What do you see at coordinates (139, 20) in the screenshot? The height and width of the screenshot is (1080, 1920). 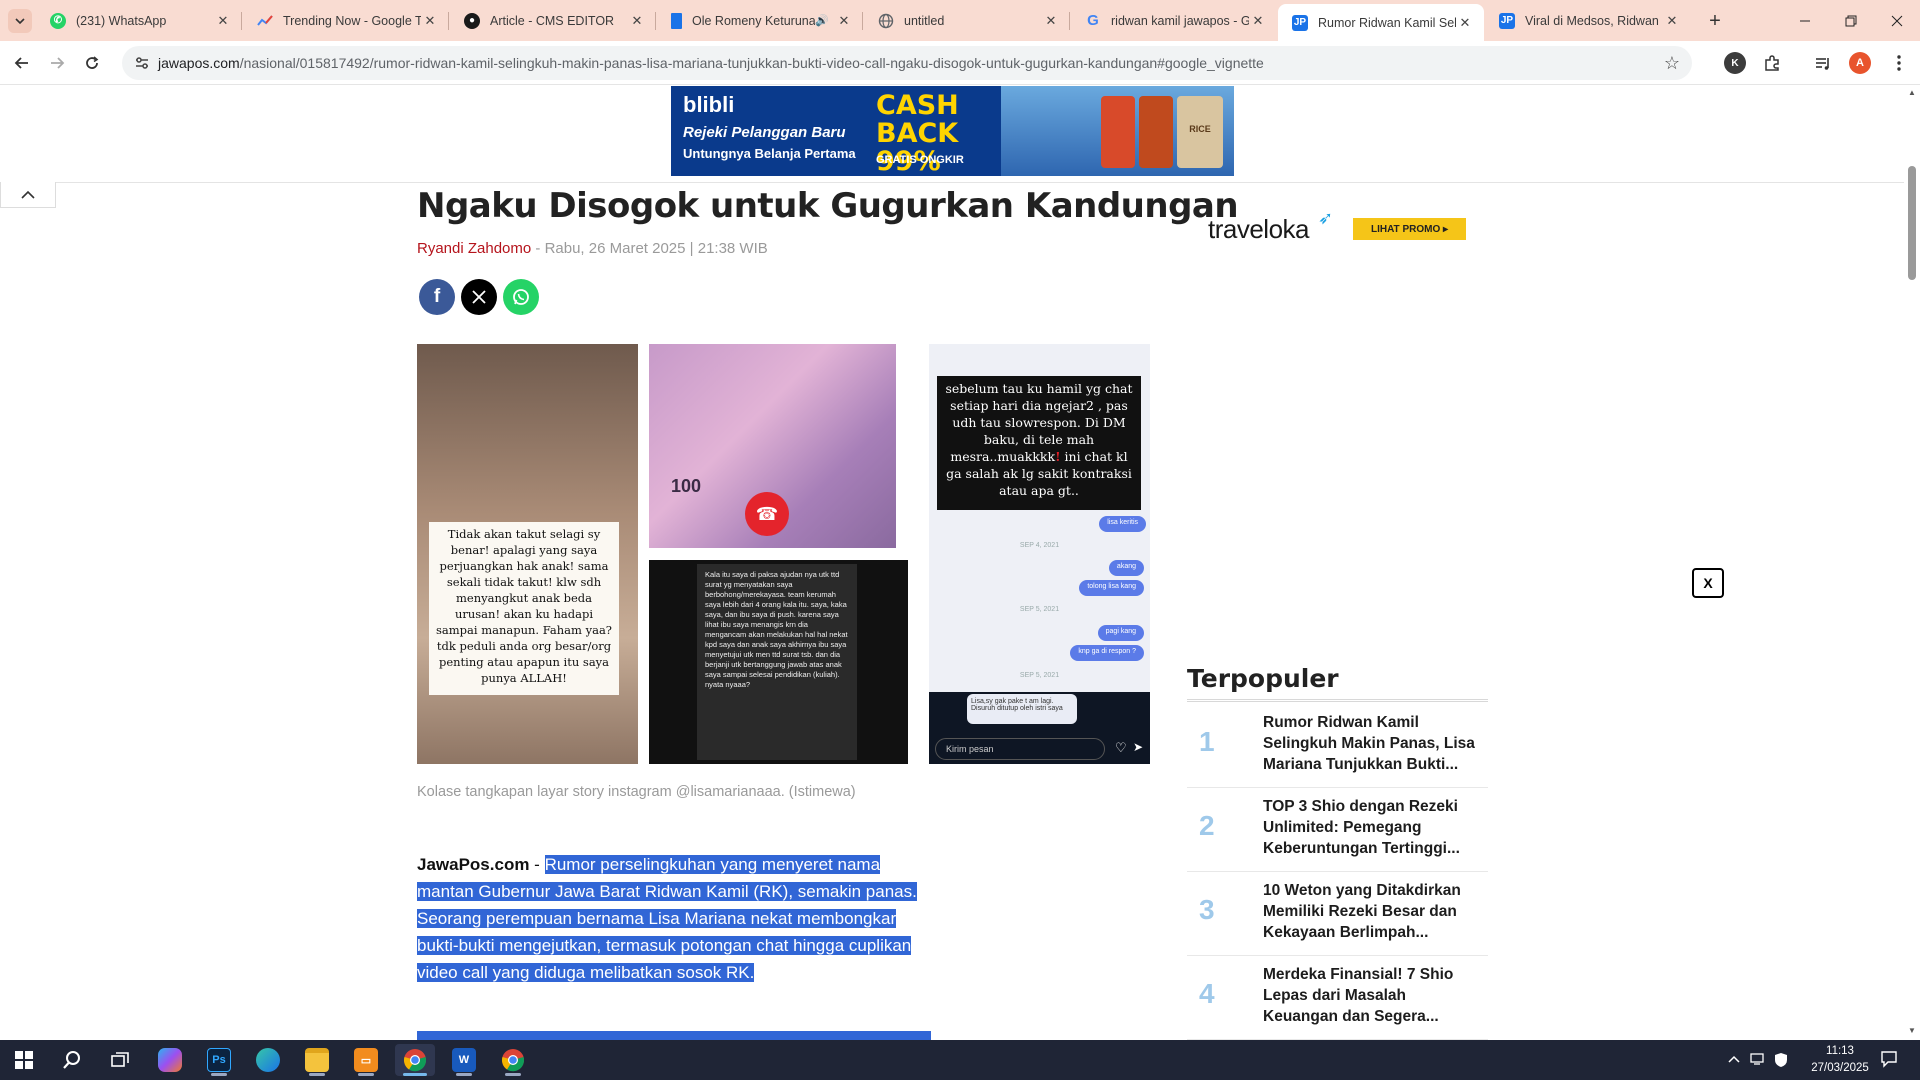 I see `tab-whatsapp: ✆ (231) WhatsApp ✕` at bounding box center [139, 20].